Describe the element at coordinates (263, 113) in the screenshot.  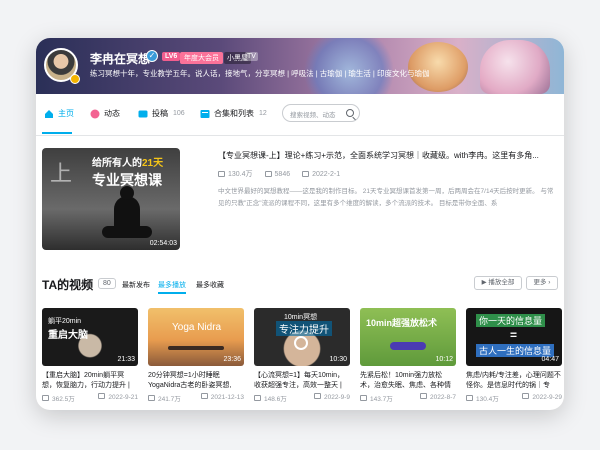
I see `tab-collections-count: 12` at that location.